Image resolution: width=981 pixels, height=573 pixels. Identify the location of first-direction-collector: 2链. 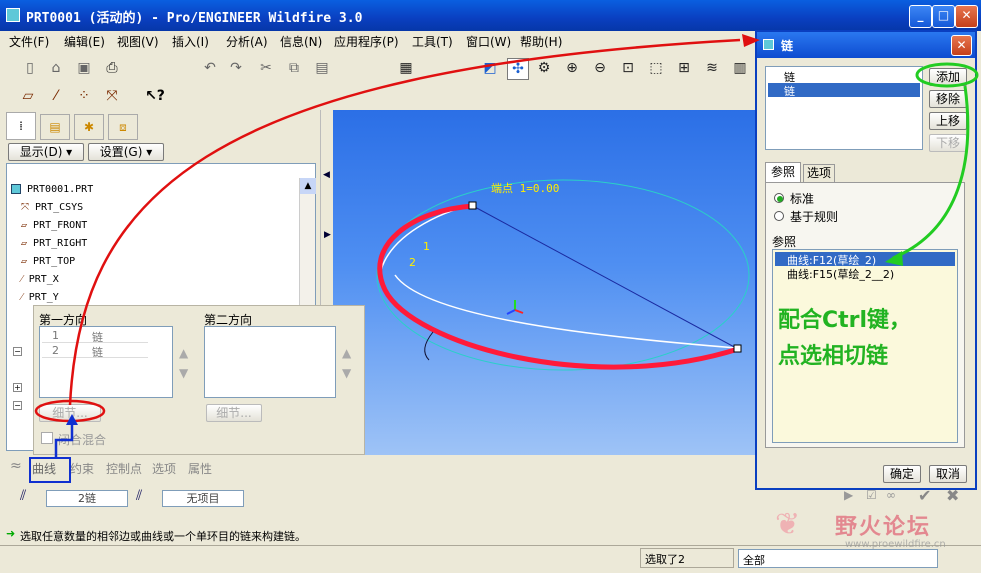
(87, 498).